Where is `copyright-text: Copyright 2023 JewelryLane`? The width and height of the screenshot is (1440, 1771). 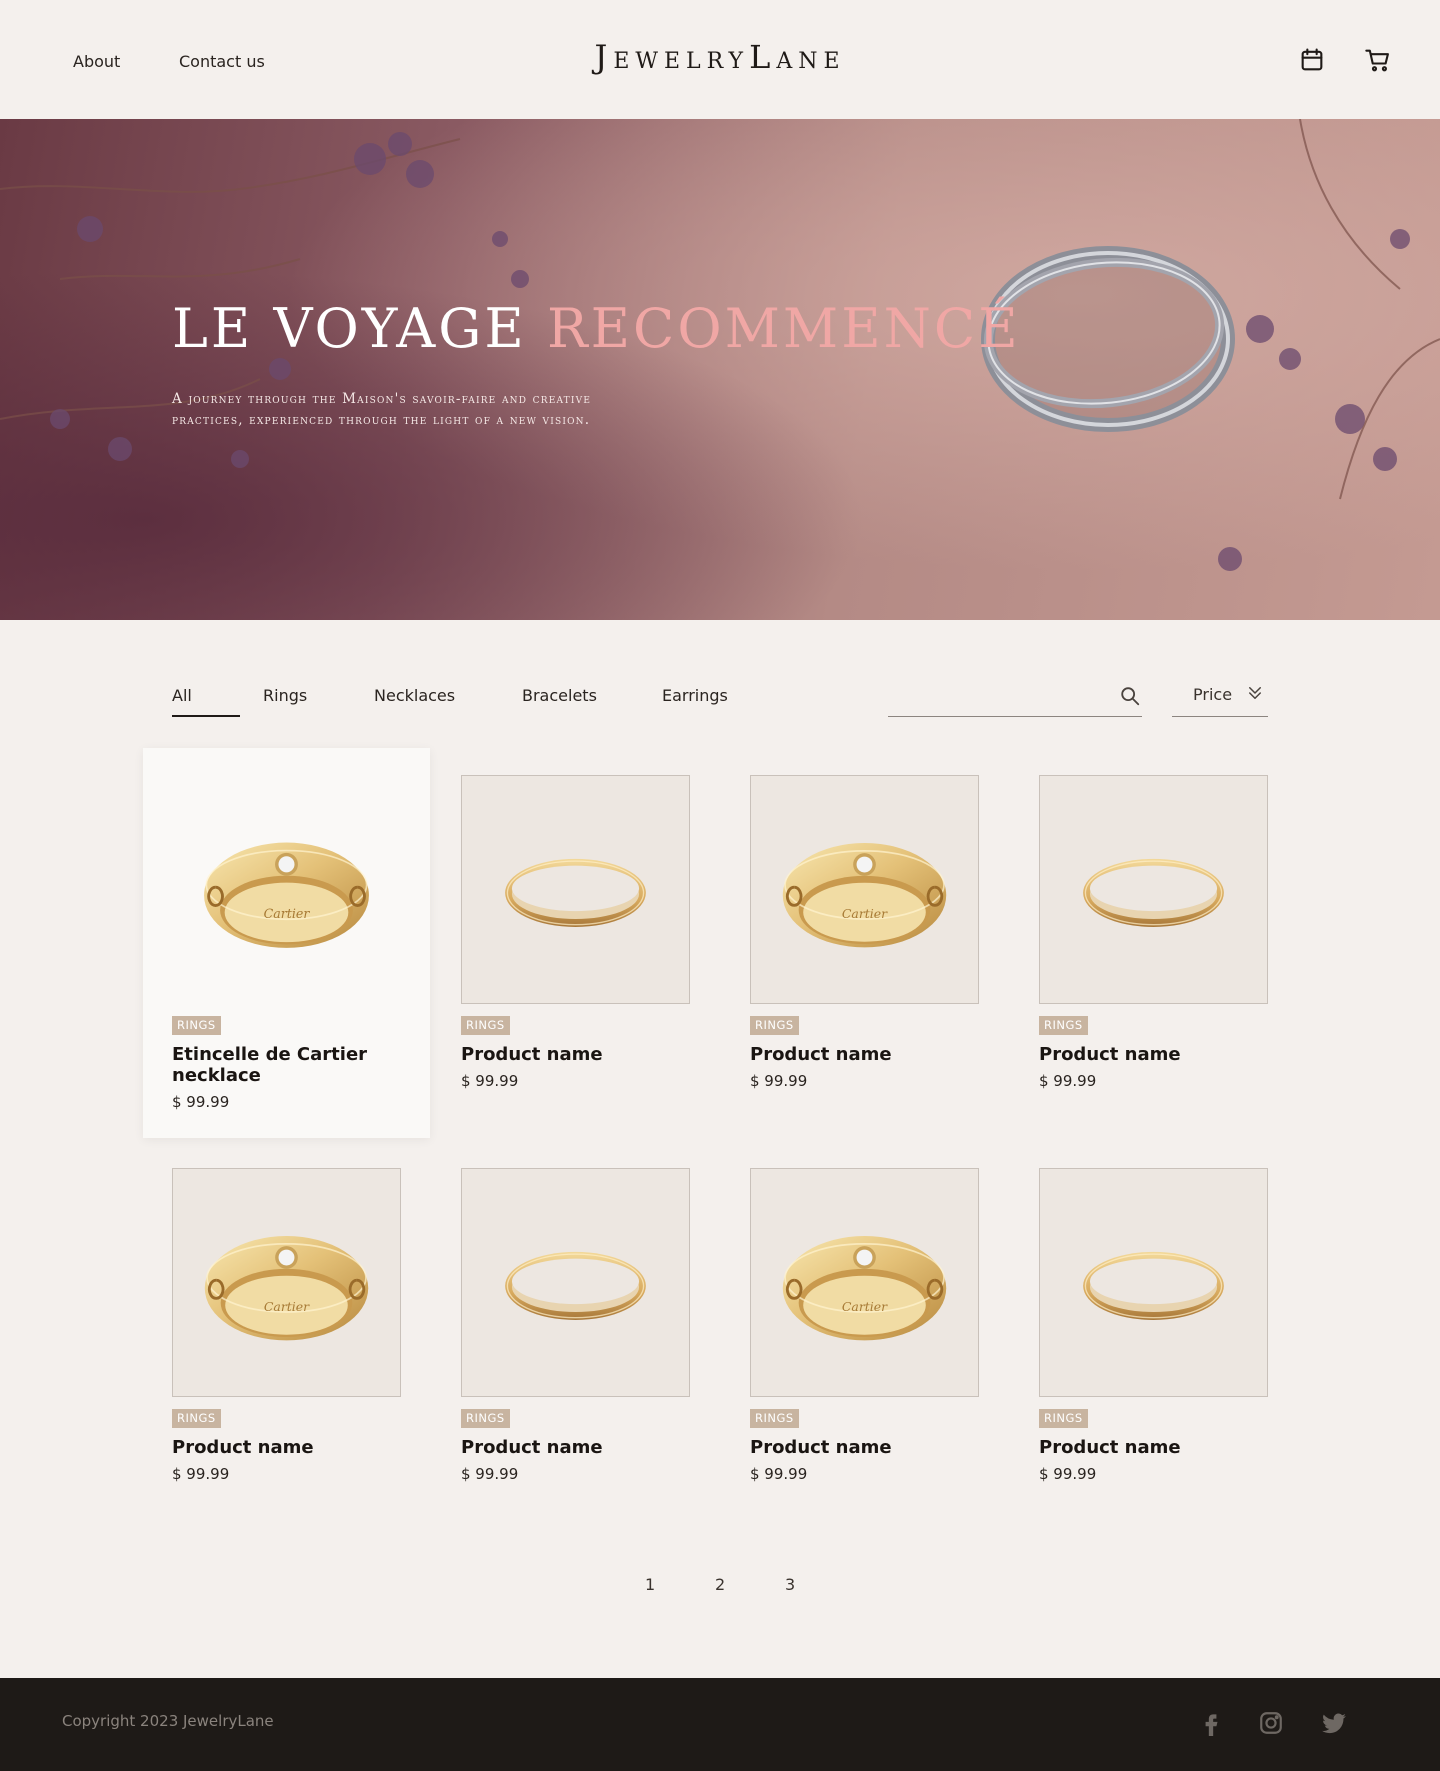 copyright-text: Copyright 2023 JewelryLane is located at coordinates (168, 1721).